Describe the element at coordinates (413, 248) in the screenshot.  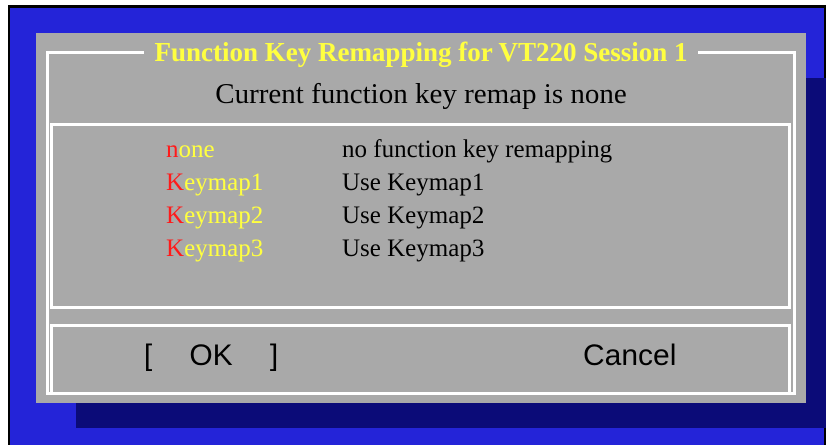
I see `option-description: Use Keymap3` at that location.